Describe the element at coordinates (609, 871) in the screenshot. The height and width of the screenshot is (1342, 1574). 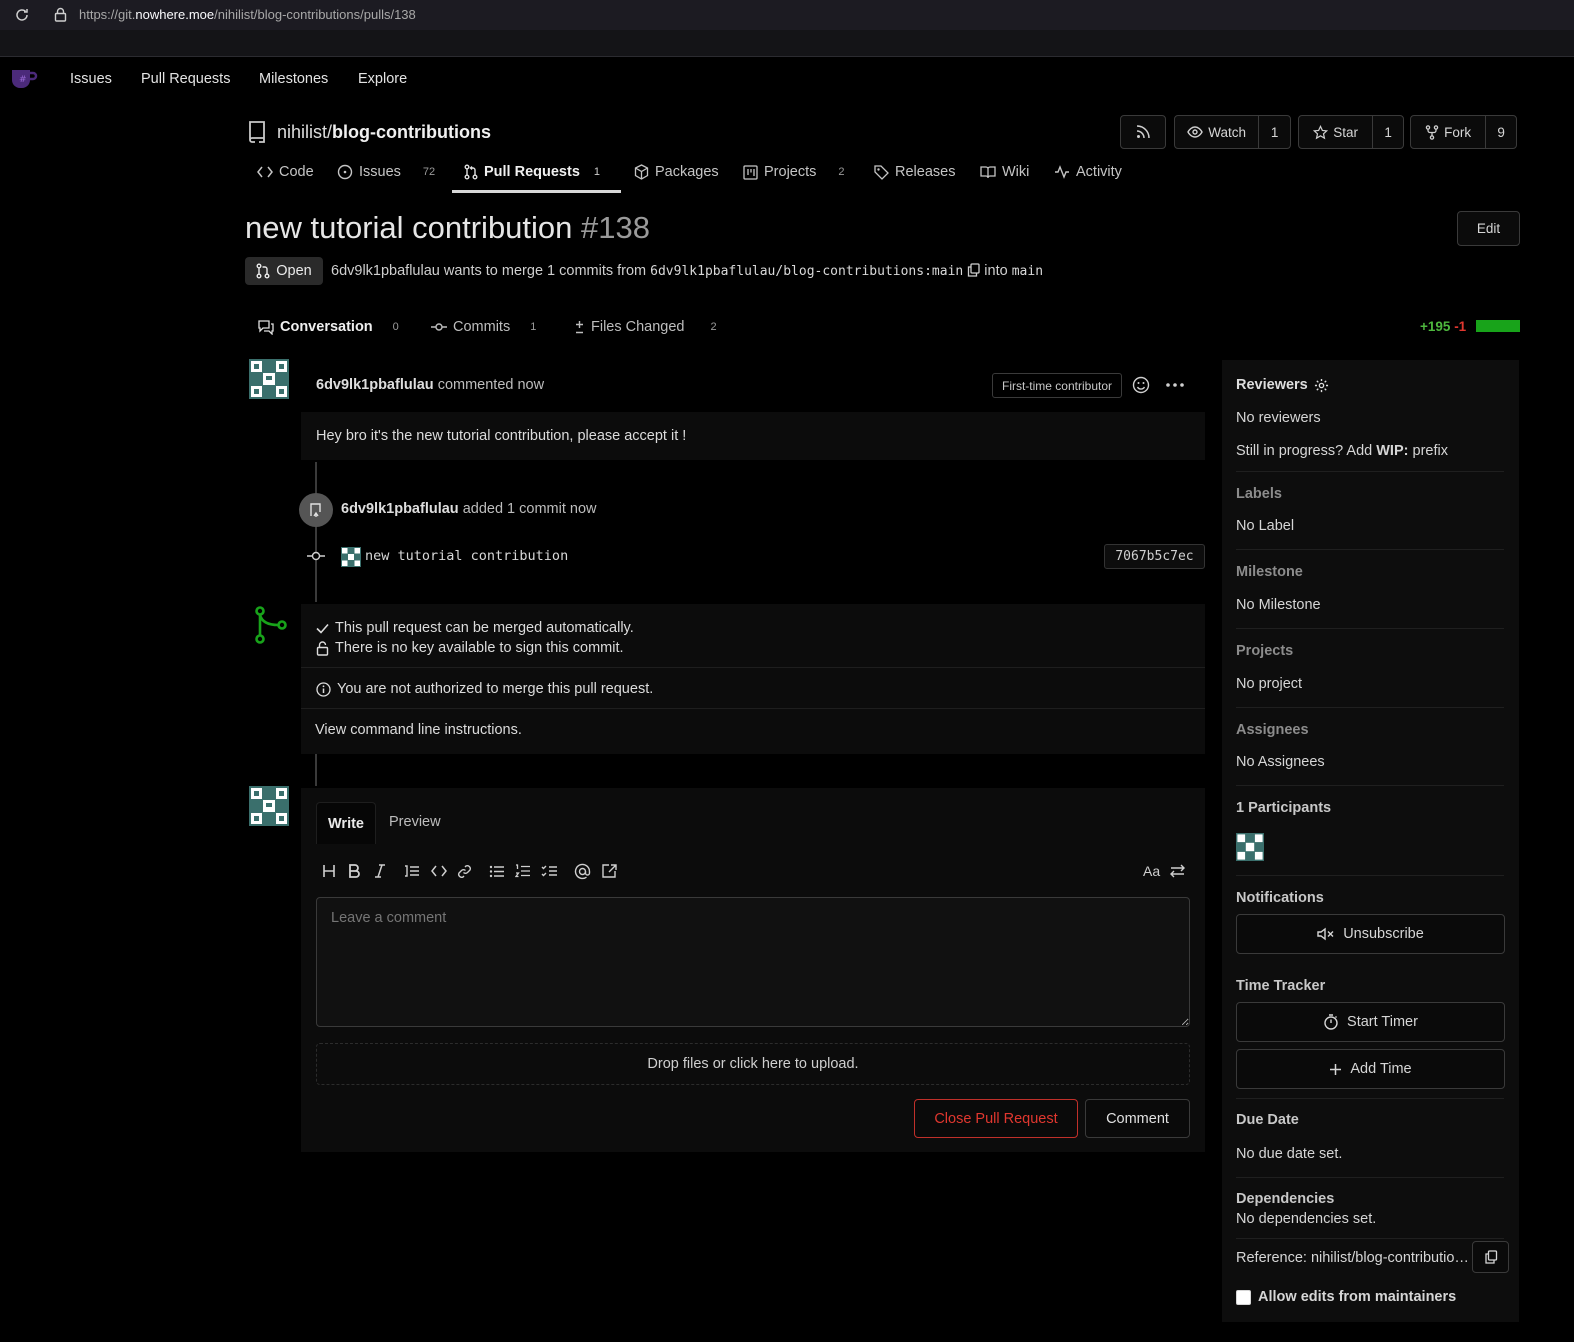
I see `cross-reference-icon` at that location.